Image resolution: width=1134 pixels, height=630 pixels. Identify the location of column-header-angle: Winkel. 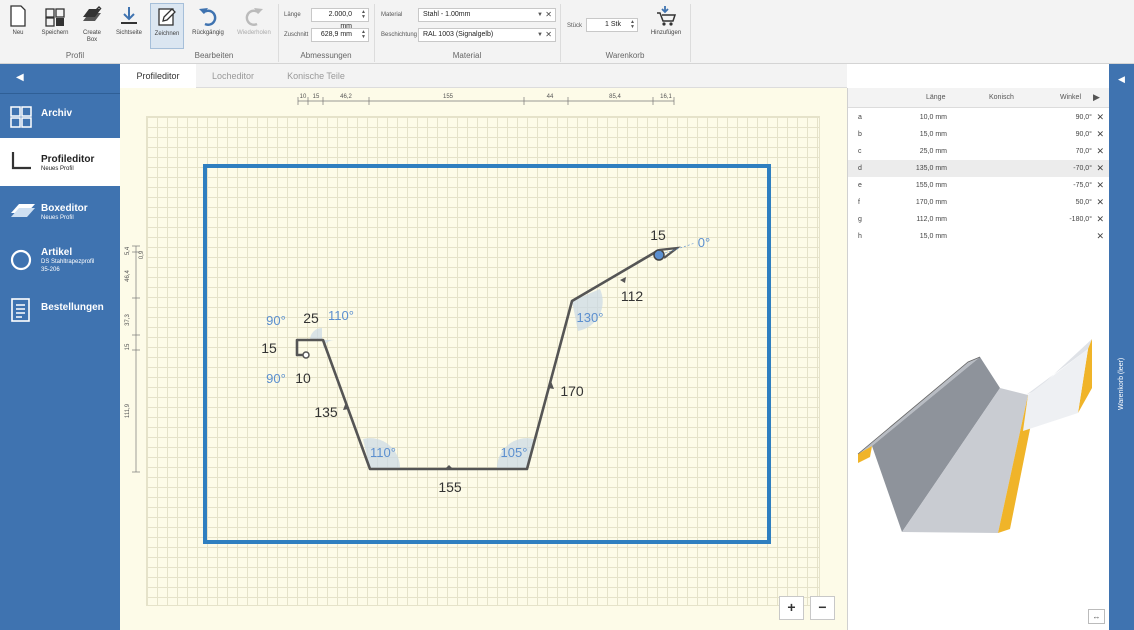
(1070, 97).